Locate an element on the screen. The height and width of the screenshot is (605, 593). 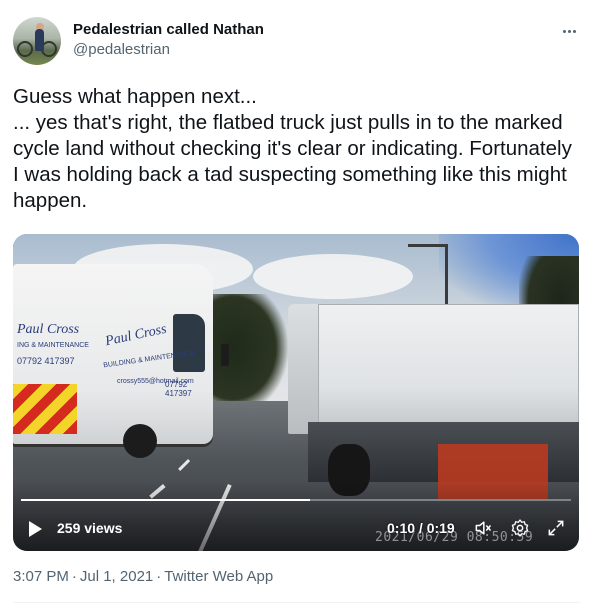
video-progress-bar is located at coordinates (296, 500).